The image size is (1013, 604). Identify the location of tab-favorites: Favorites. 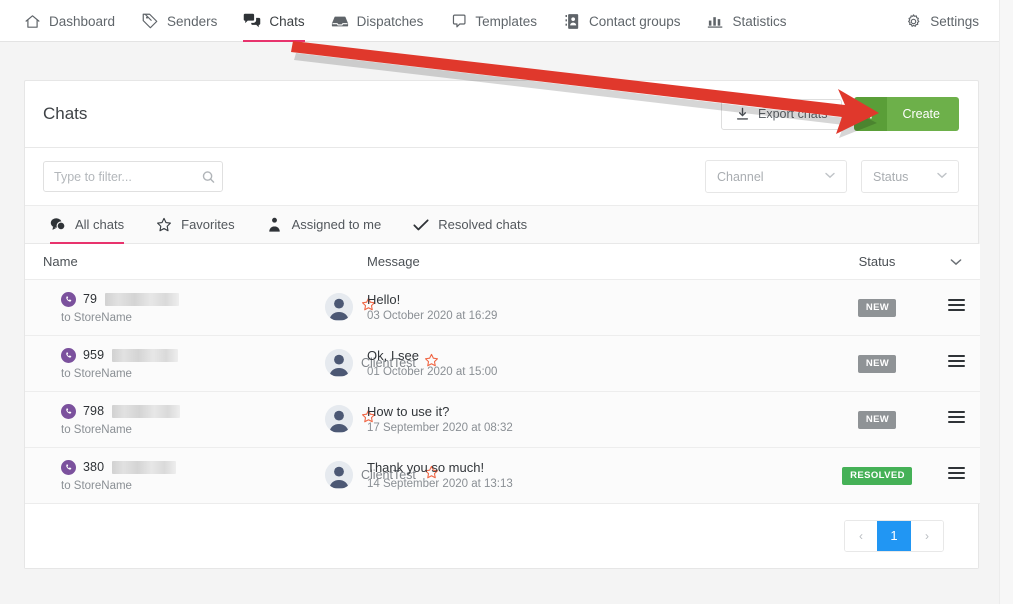
(195, 224).